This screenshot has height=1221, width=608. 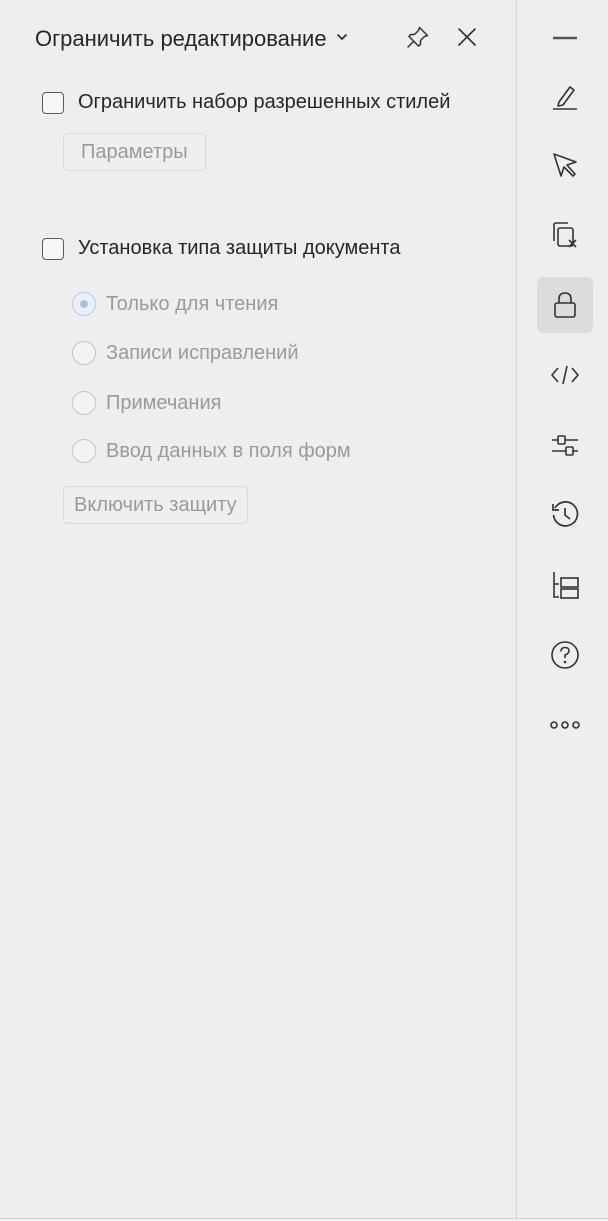 I want to click on help-icon, so click(x=565, y=655).